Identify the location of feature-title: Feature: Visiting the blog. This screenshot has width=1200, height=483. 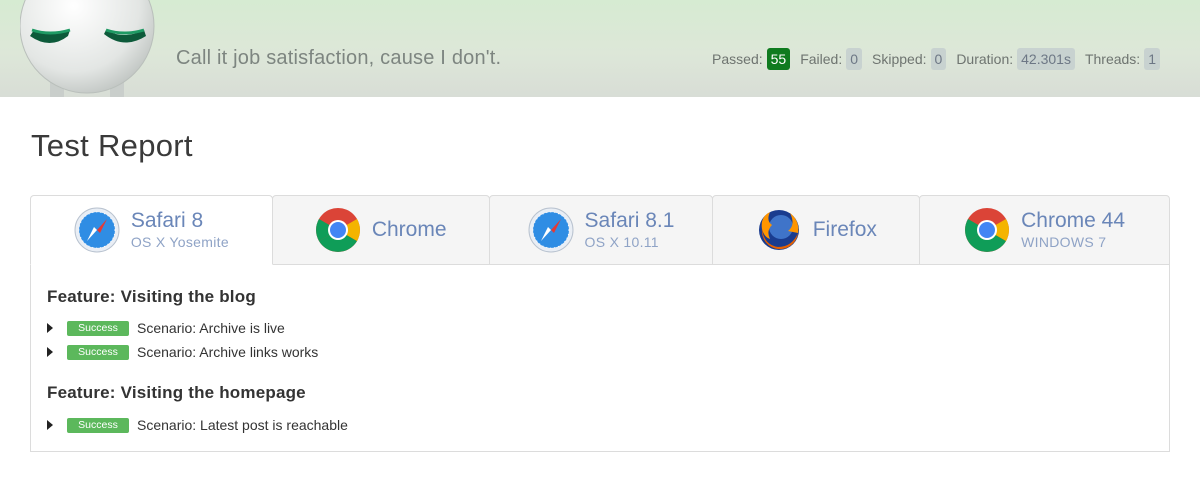
(151, 296).